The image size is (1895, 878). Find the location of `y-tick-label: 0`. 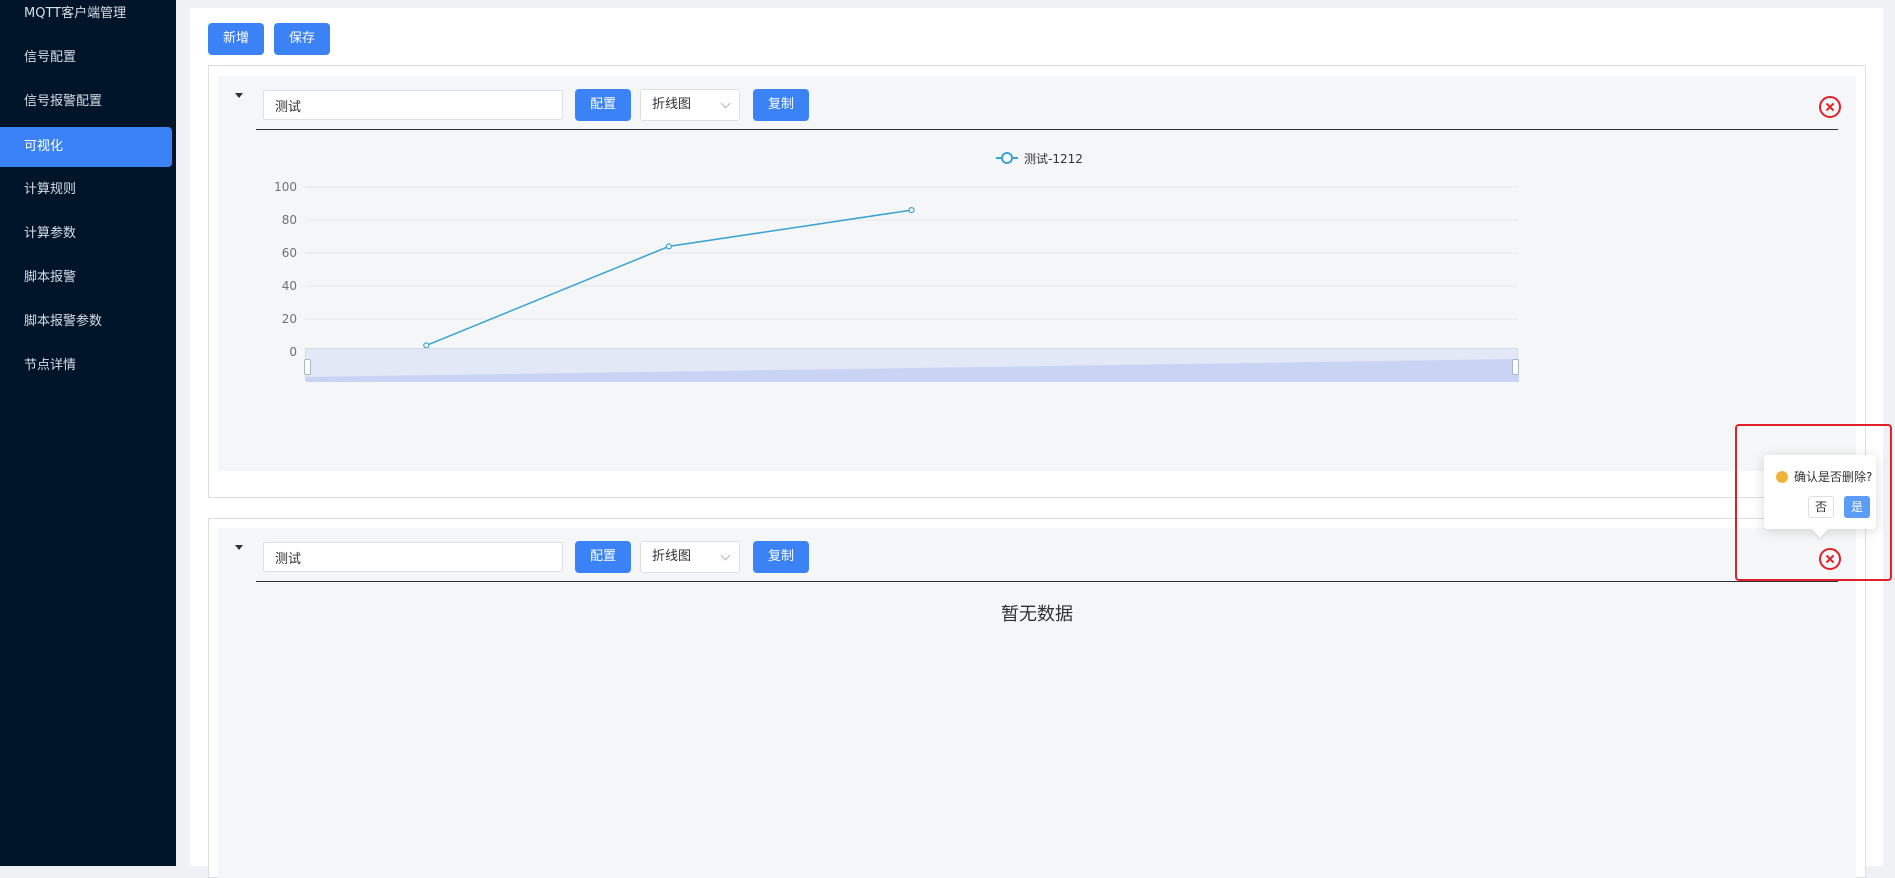

y-tick-label: 0 is located at coordinates (293, 352).